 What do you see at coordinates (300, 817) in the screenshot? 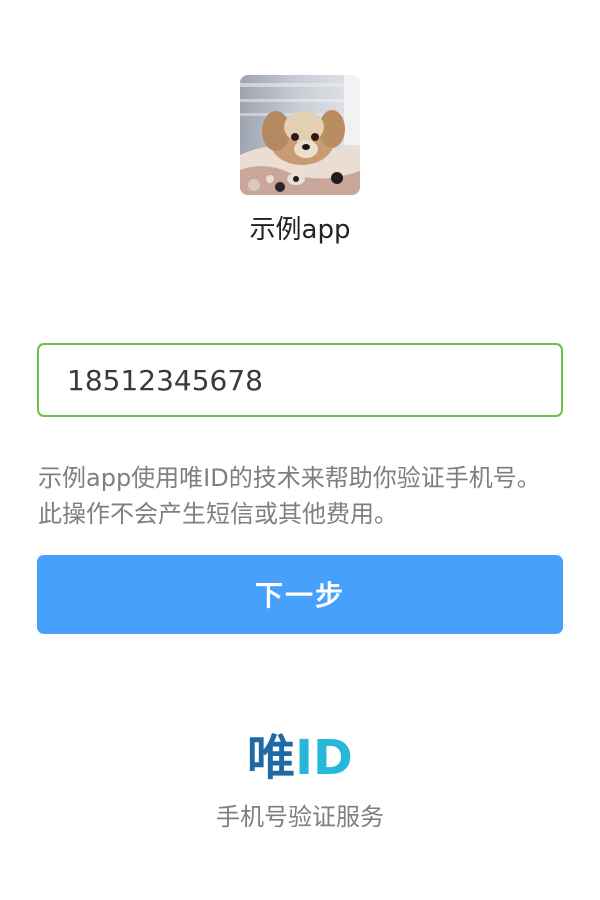
I see `brand-tagline: 手机号验证服务` at bounding box center [300, 817].